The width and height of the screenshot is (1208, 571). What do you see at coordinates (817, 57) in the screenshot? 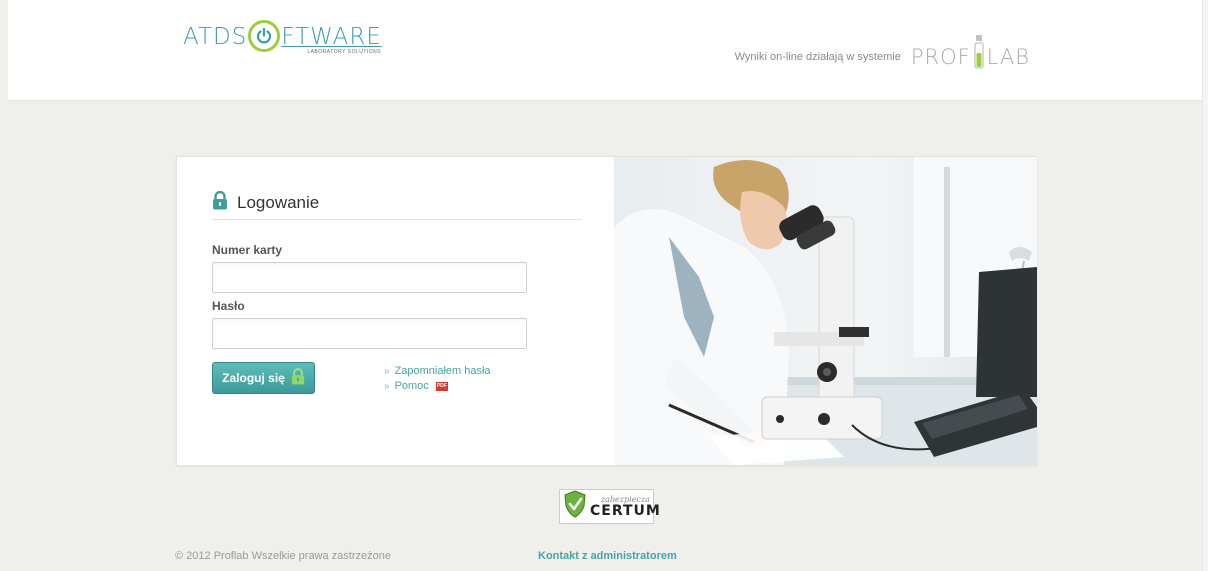
I see `powered-text: Wyniki on-line działają w systemie` at bounding box center [817, 57].